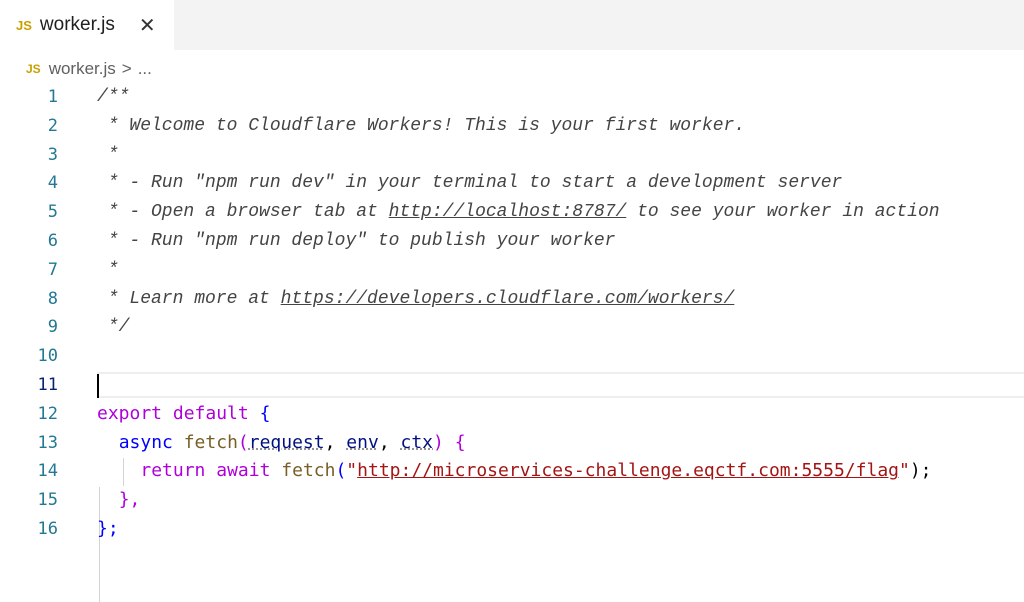 The width and height of the screenshot is (1024, 602). What do you see at coordinates (512, 414) in the screenshot?
I see `code-line: 12 export default {` at bounding box center [512, 414].